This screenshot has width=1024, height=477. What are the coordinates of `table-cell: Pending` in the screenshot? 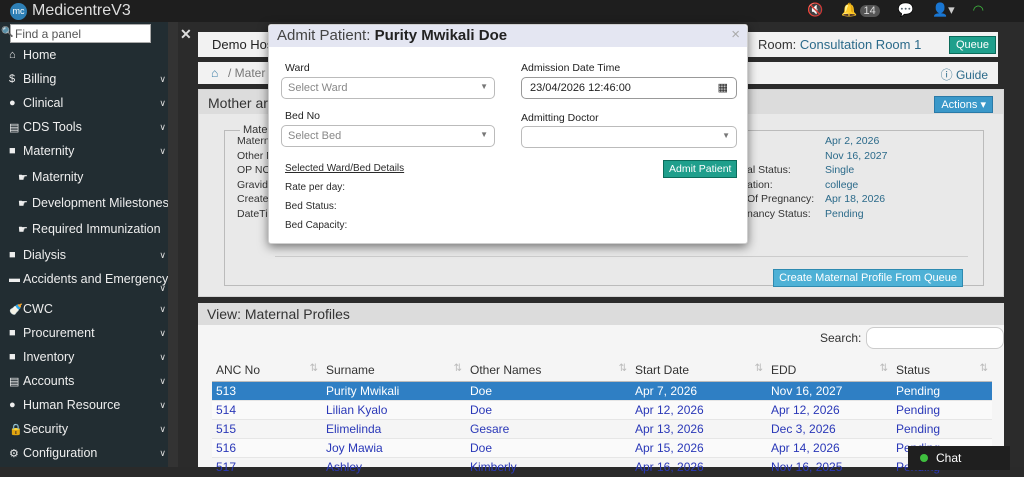 It's located at (942, 410).